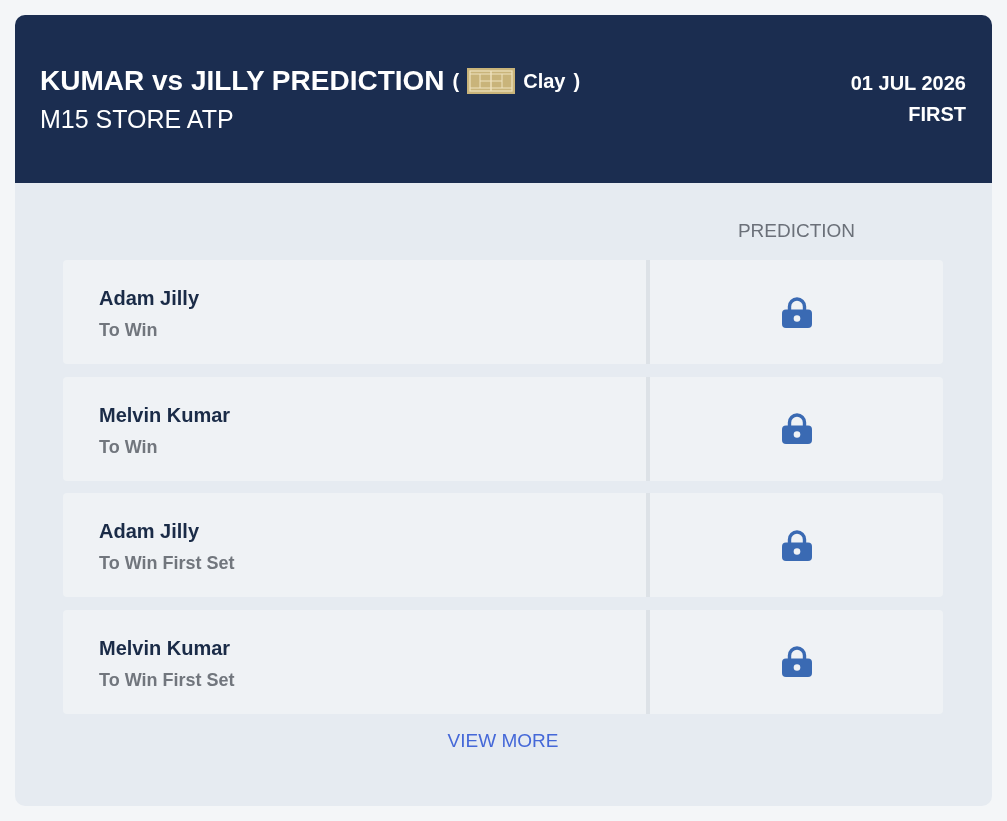 Image resolution: width=1007 pixels, height=821 pixels. I want to click on column-header: PREDICTION, so click(796, 230).